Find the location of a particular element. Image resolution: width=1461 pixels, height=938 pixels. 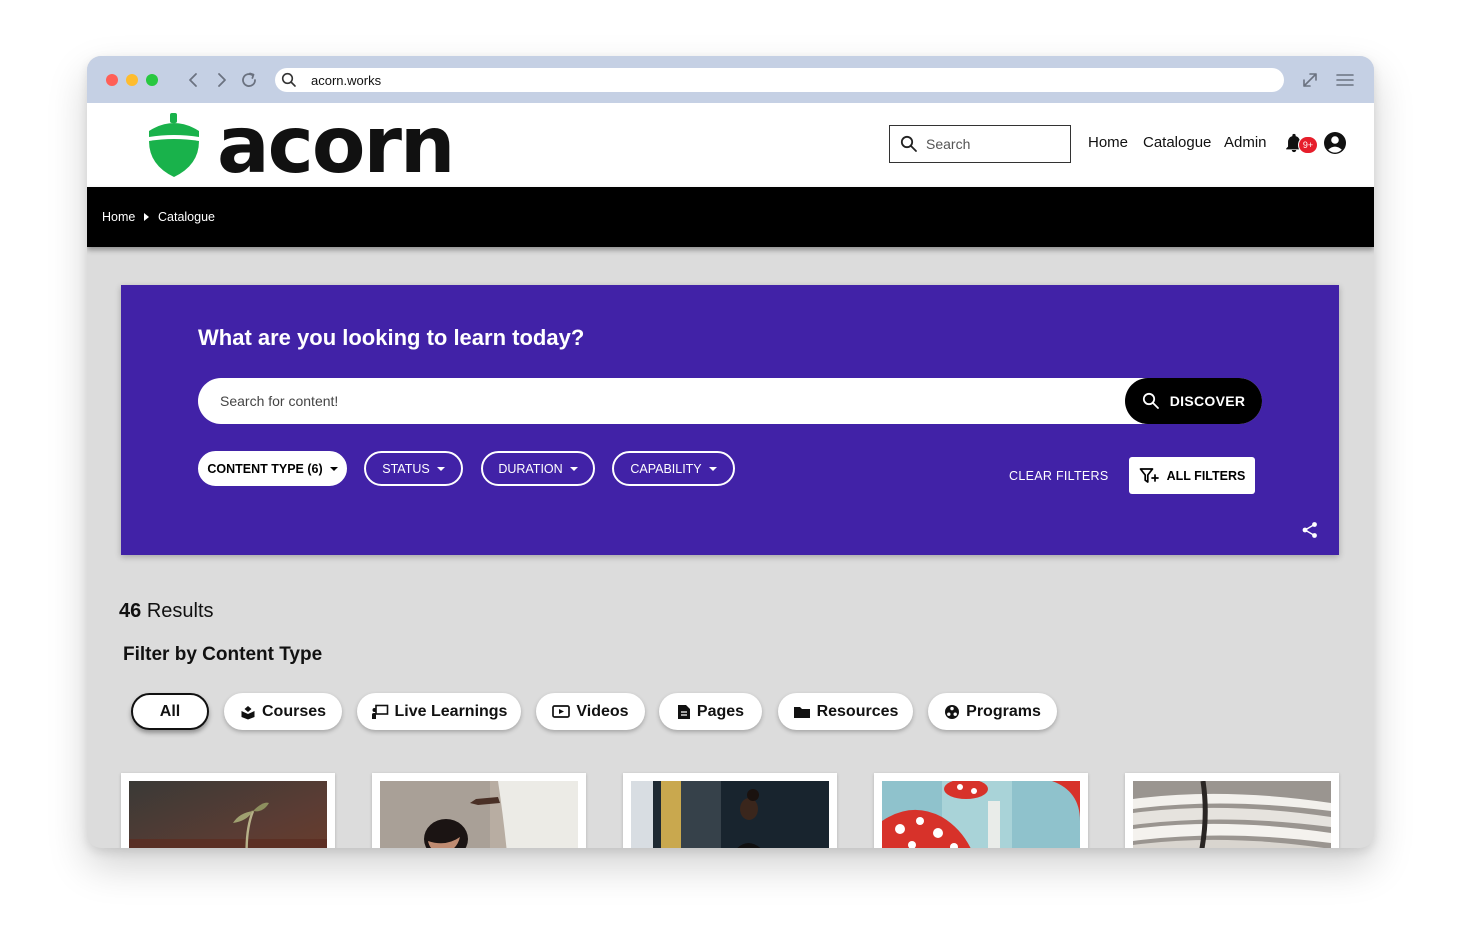

browser-chrome: acorn.works is located at coordinates (730, 79).